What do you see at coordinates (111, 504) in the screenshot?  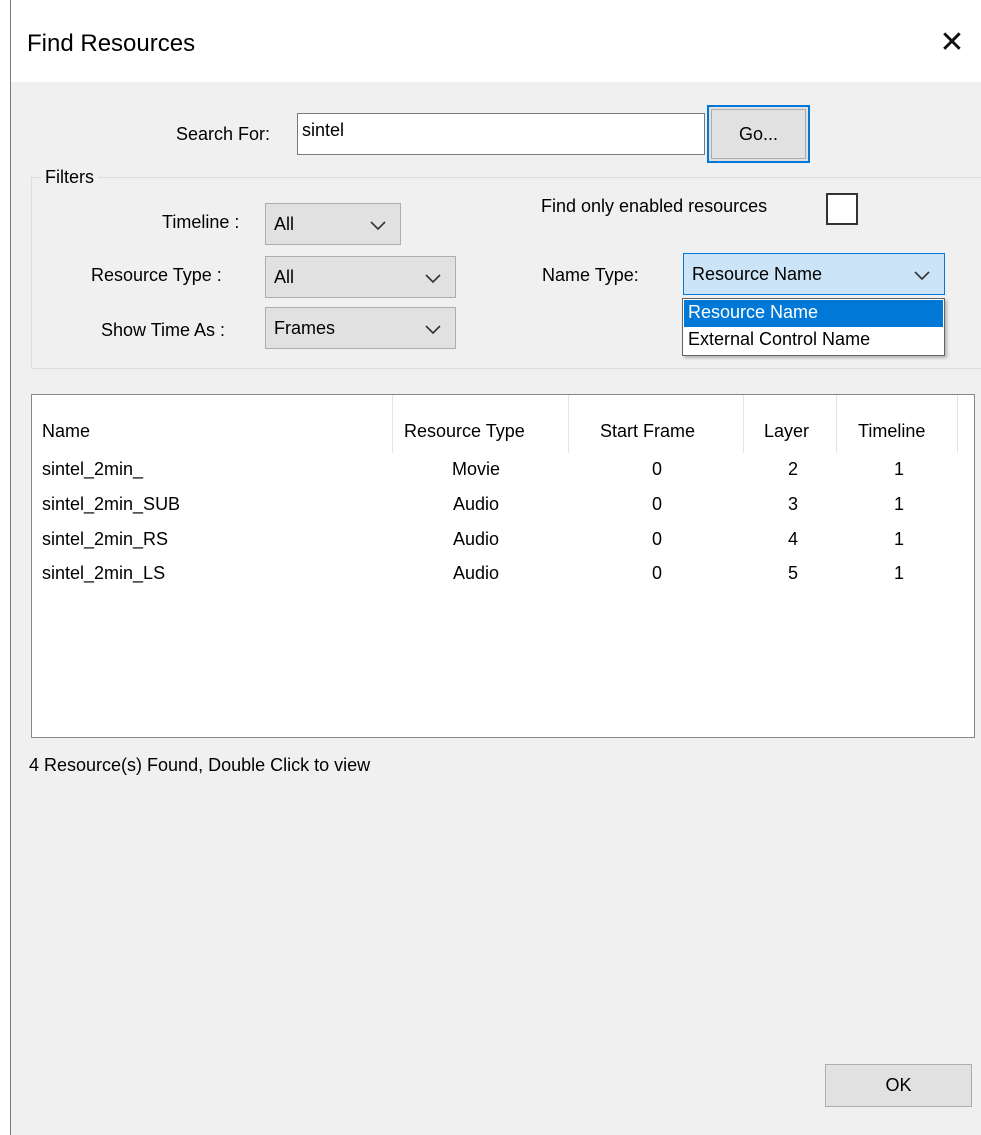 I see `table-row-name: sintel_2min_SUB` at bounding box center [111, 504].